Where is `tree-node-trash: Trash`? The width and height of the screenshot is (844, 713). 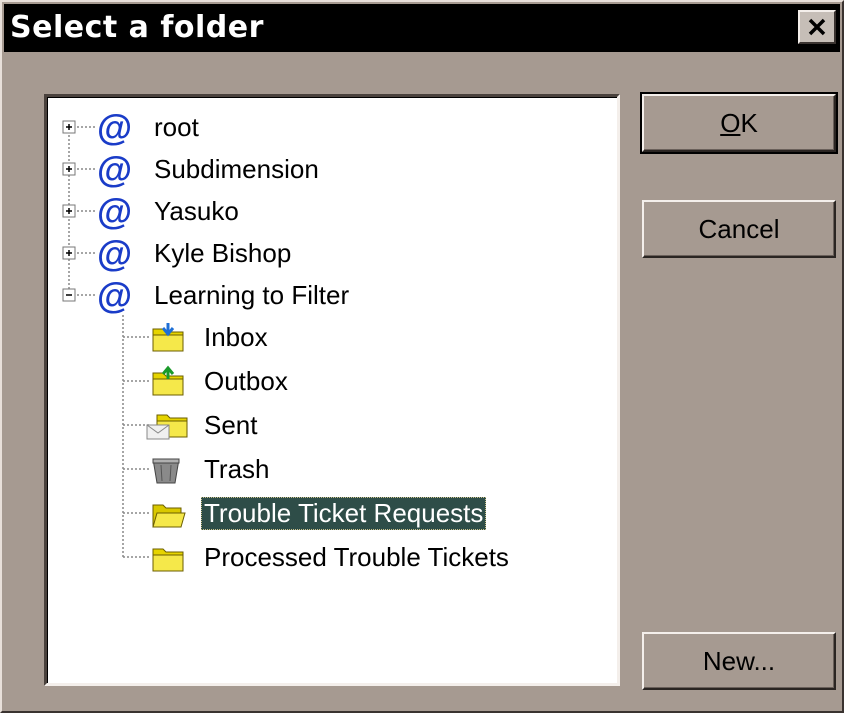
tree-node-trash: Trash is located at coordinates (237, 469).